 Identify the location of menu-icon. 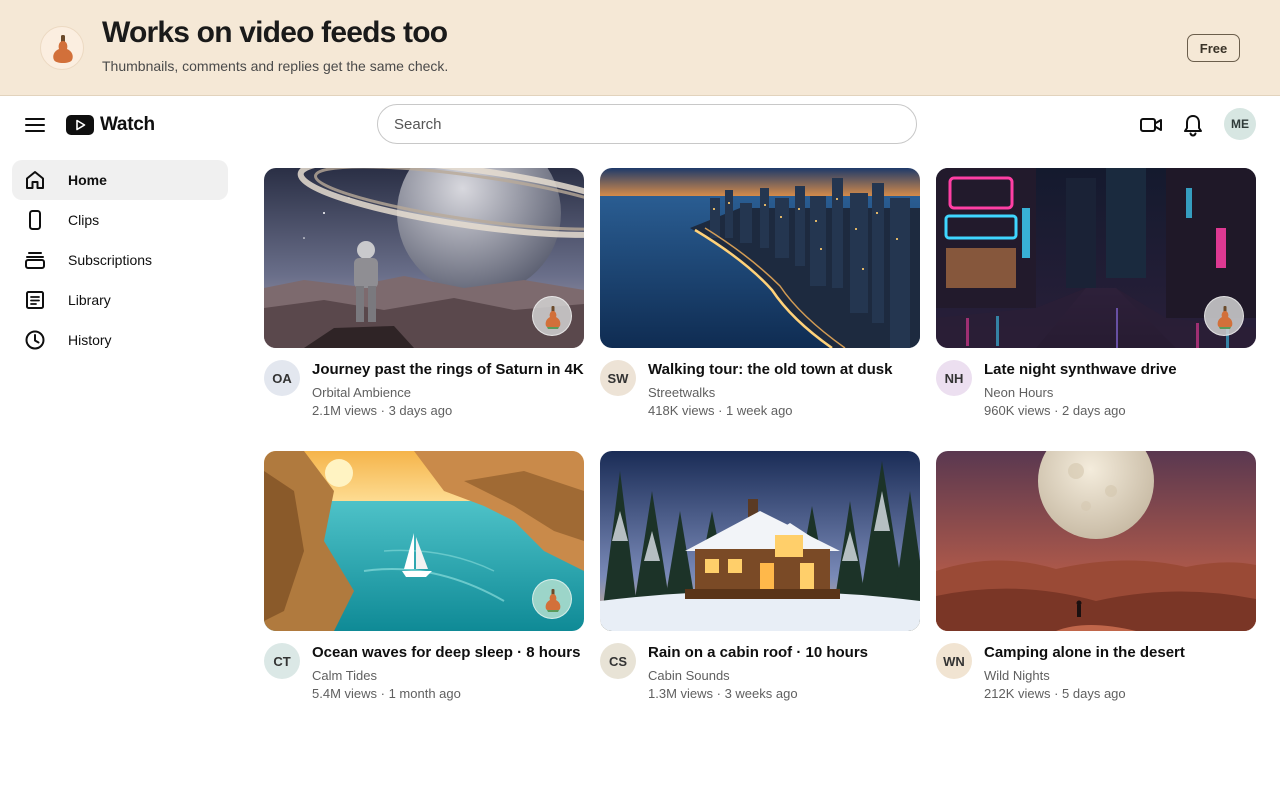
(35, 125).